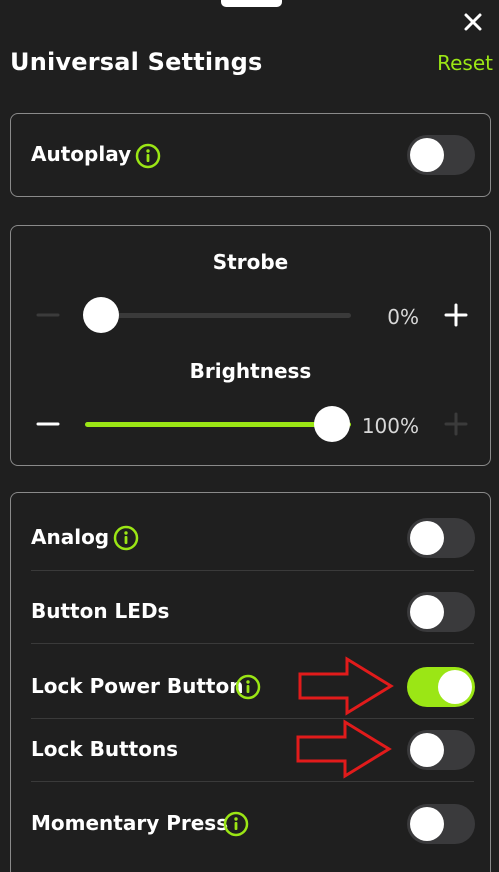 The height and width of the screenshot is (872, 499). I want to click on momentary-press-label: Momentary Press, so click(130, 823).